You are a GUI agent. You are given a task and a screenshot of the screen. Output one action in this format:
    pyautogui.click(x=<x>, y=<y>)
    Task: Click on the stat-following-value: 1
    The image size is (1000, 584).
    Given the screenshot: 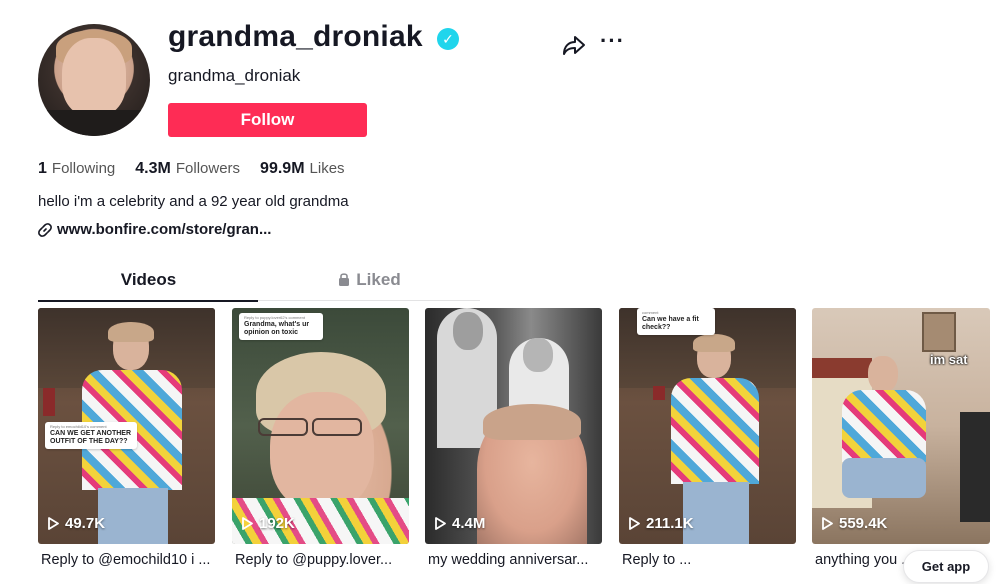 What is the action you would take?
    pyautogui.click(x=42, y=168)
    